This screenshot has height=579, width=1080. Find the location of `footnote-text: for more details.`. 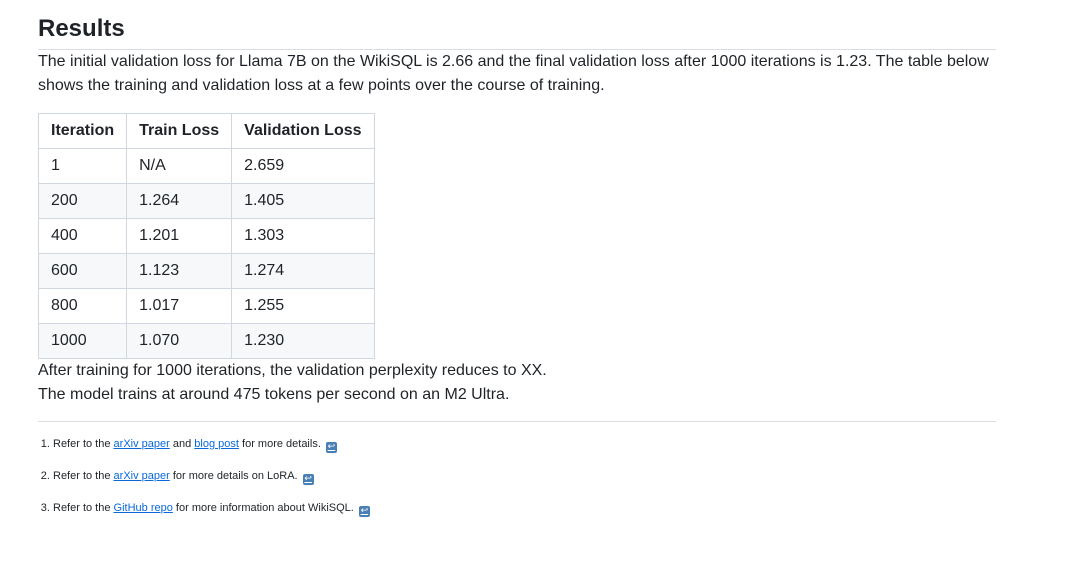

footnote-text: for more details. is located at coordinates (281, 444).